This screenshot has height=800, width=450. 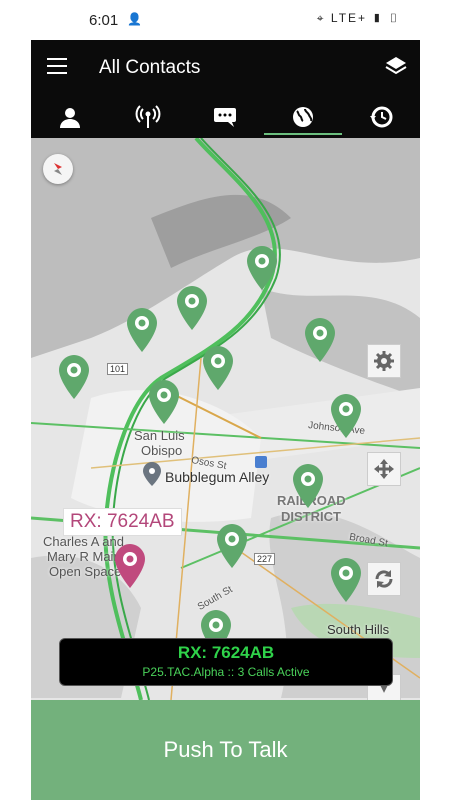 I want to click on layers-icon, so click(x=396, y=68).